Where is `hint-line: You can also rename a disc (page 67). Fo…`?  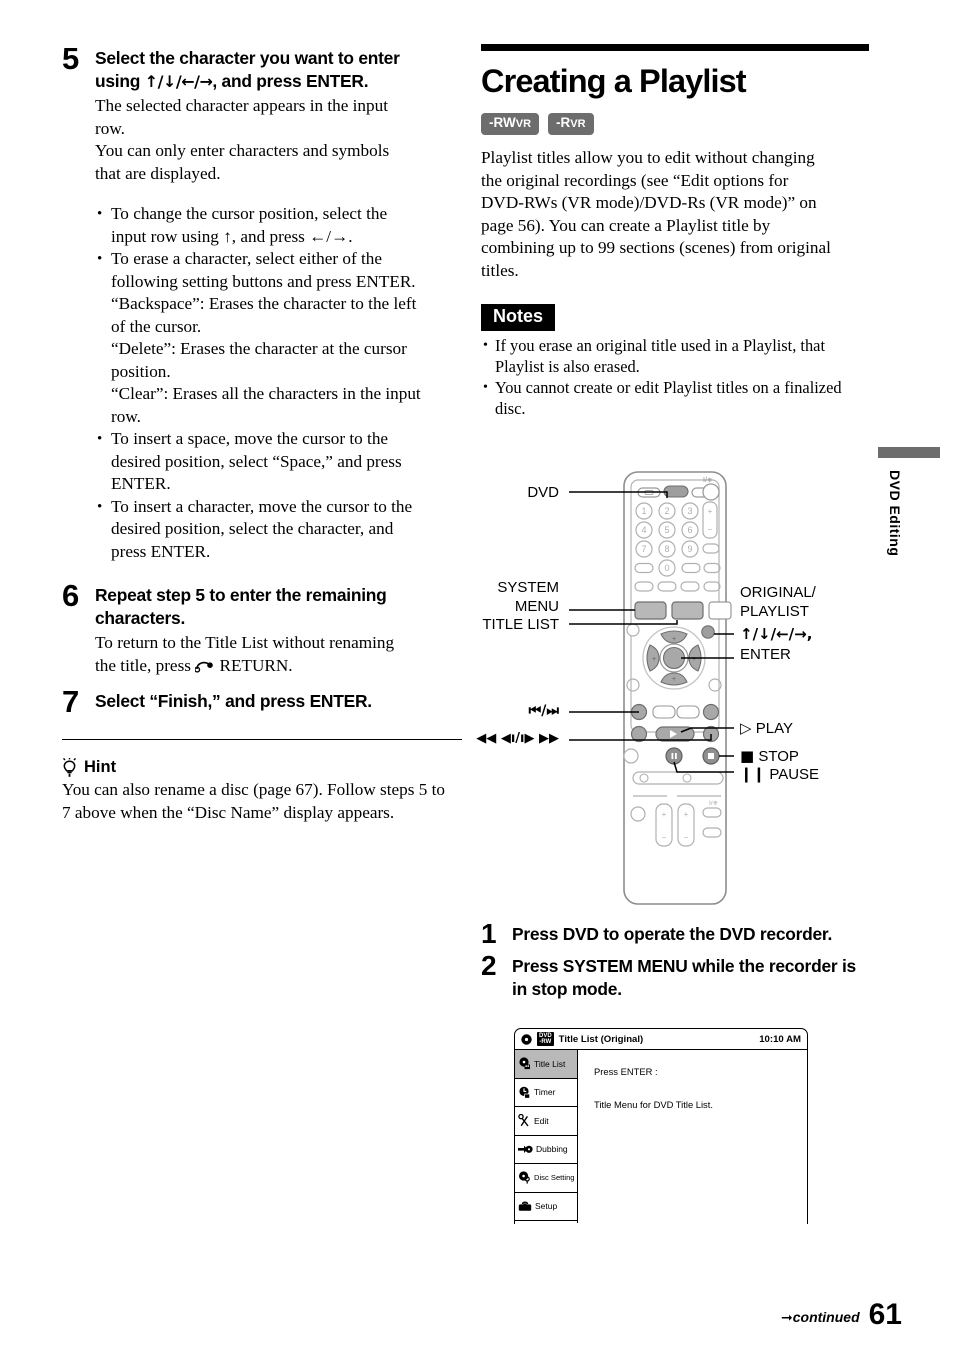
hint-line: You can also rename a disc (page 67). Fo… is located at coordinates (253, 789).